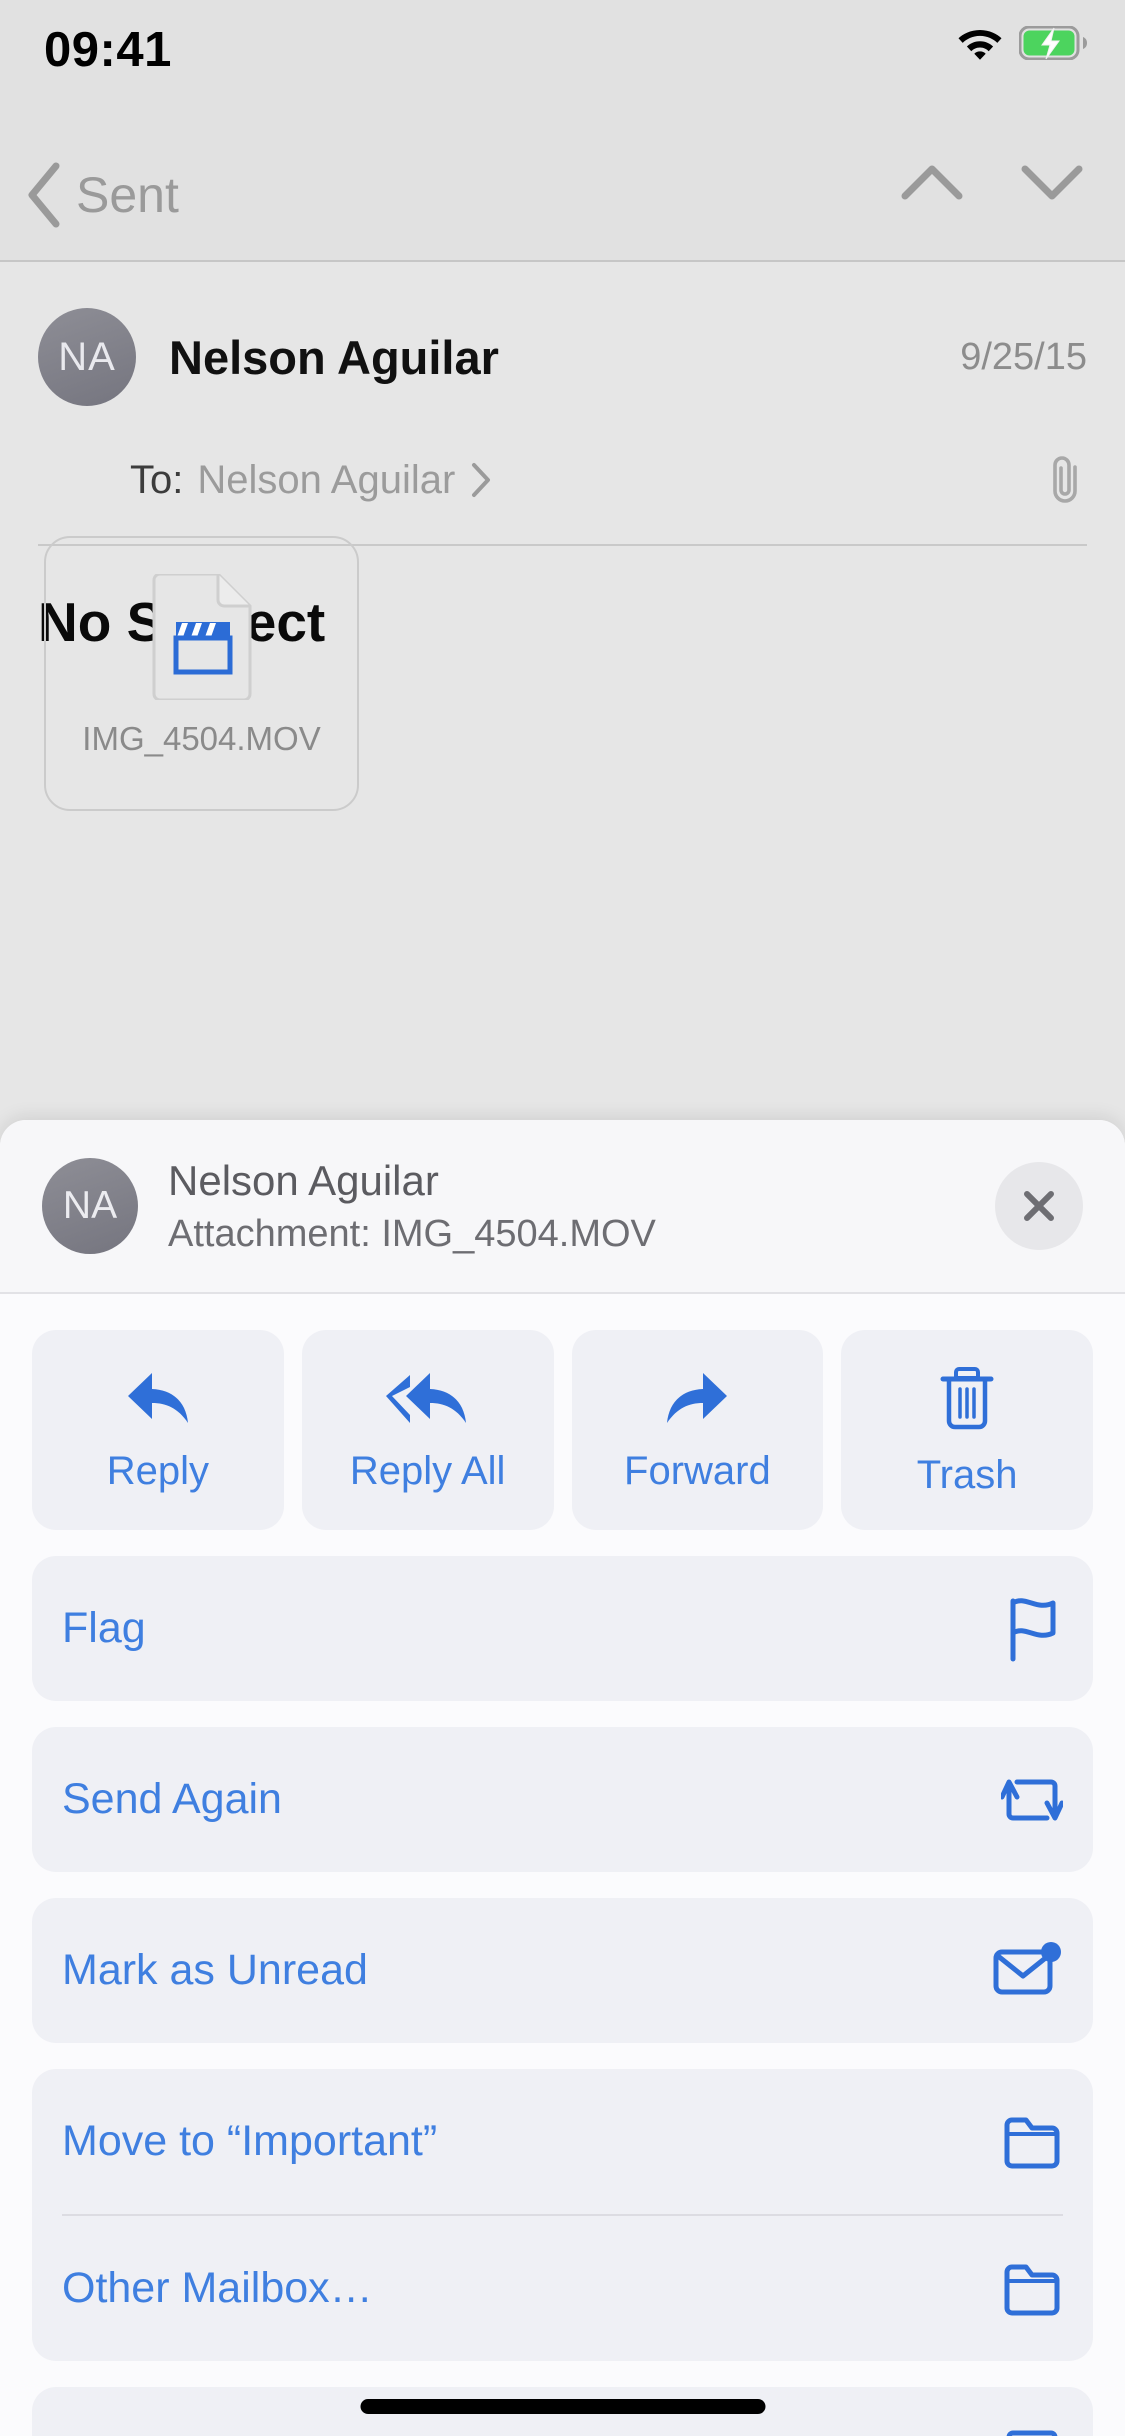 This screenshot has width=1125, height=2436. I want to click on back-button: Sent, so click(100, 195).